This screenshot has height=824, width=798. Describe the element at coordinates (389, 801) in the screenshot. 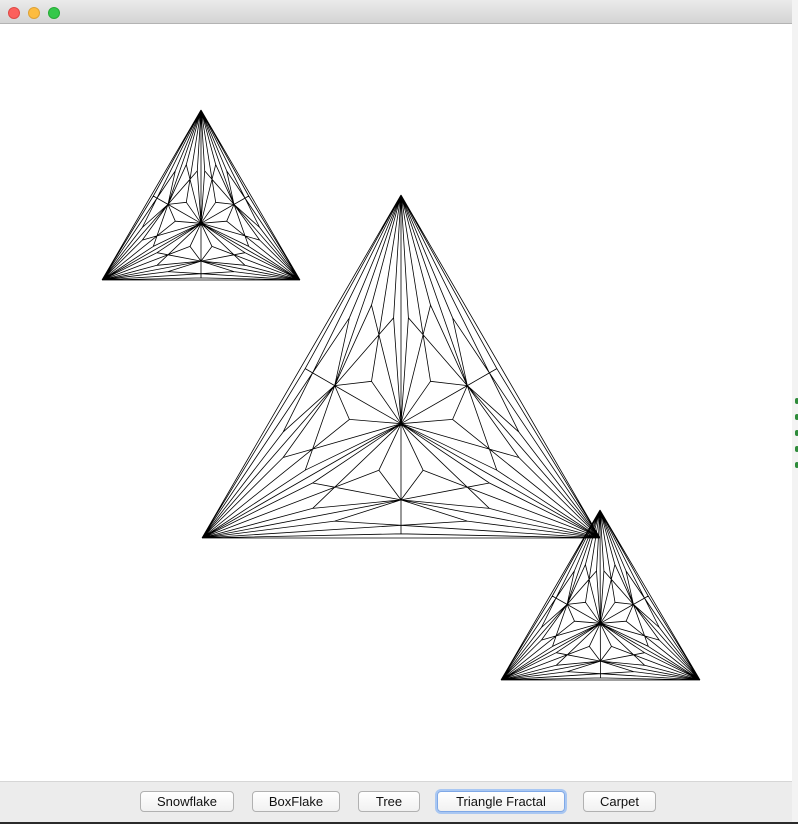

I see `tree-button: Tree` at that location.